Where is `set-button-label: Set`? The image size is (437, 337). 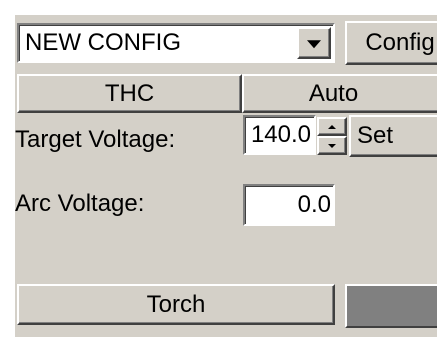 set-button-label: Set is located at coordinates (375, 135).